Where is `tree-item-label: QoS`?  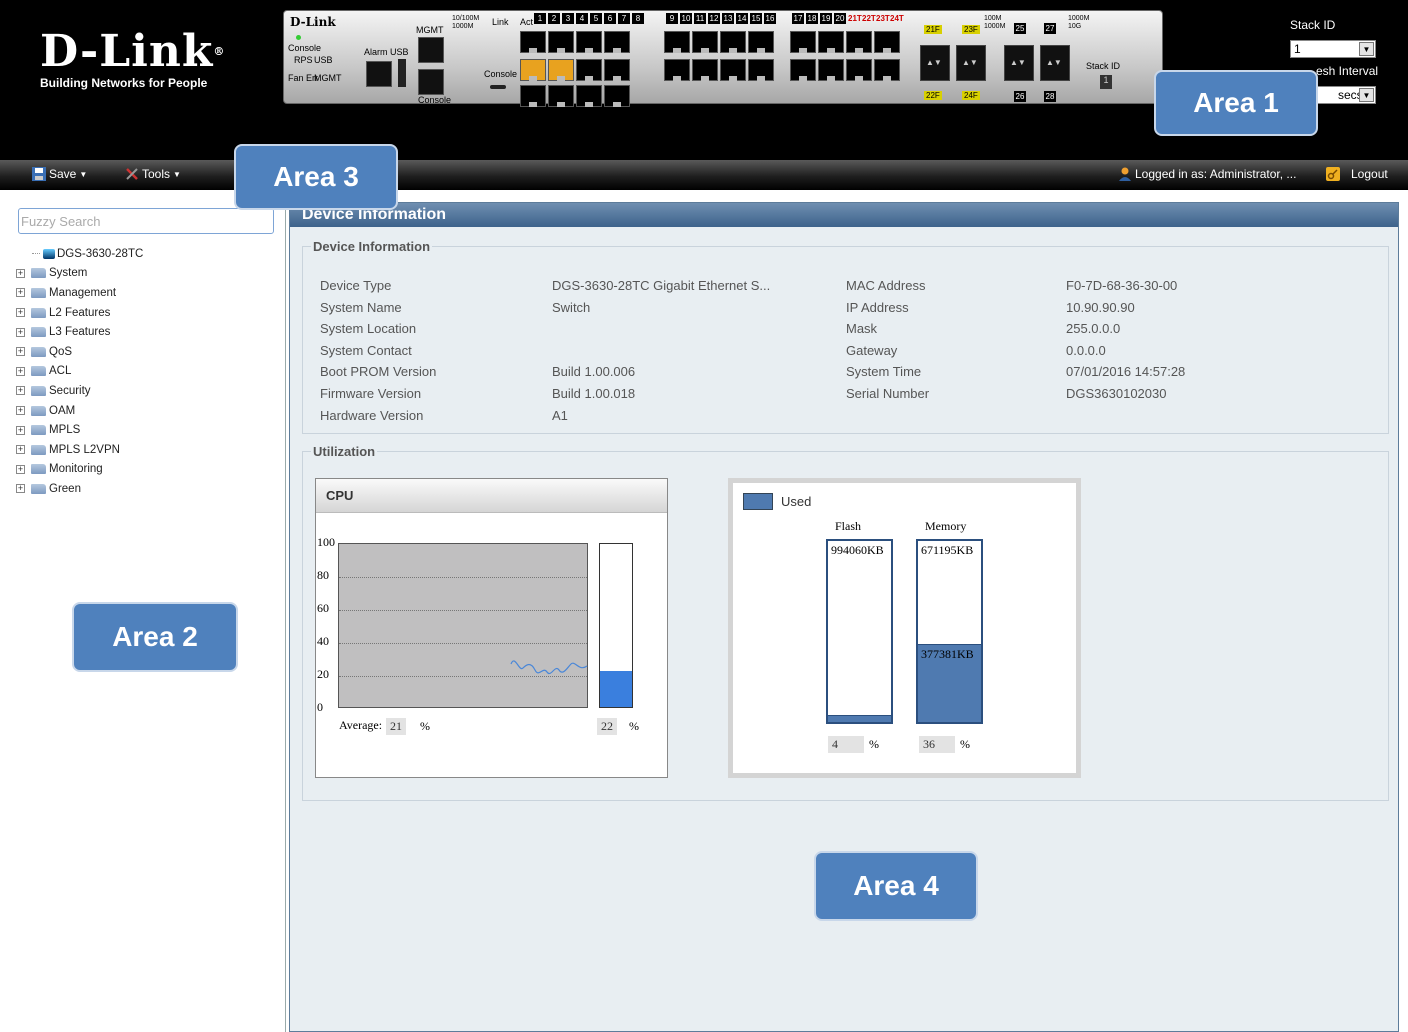 tree-item-label: QoS is located at coordinates (61, 351).